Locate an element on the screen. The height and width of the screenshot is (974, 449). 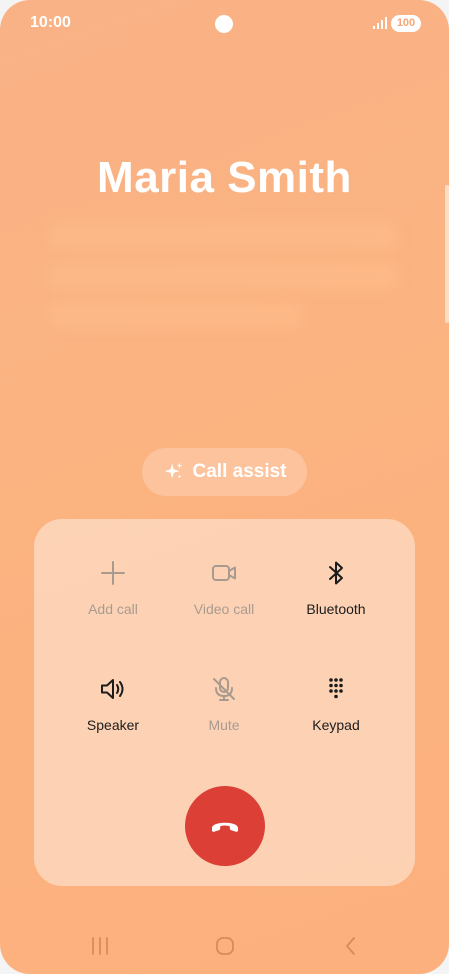
bluetooth-button: Bluetooth is located at coordinates (336, 599).